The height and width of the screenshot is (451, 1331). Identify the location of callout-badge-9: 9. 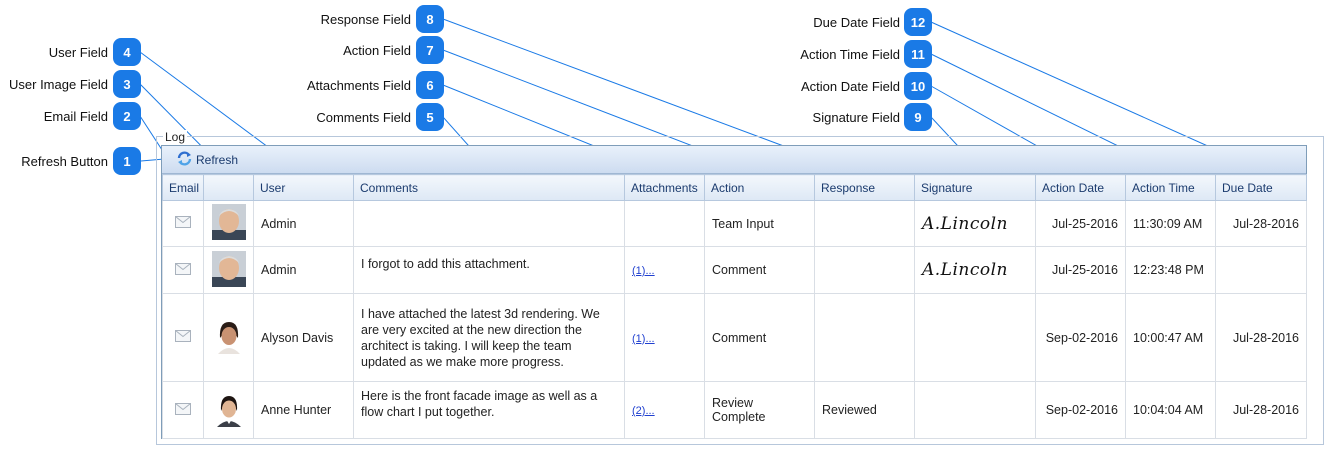
(918, 117).